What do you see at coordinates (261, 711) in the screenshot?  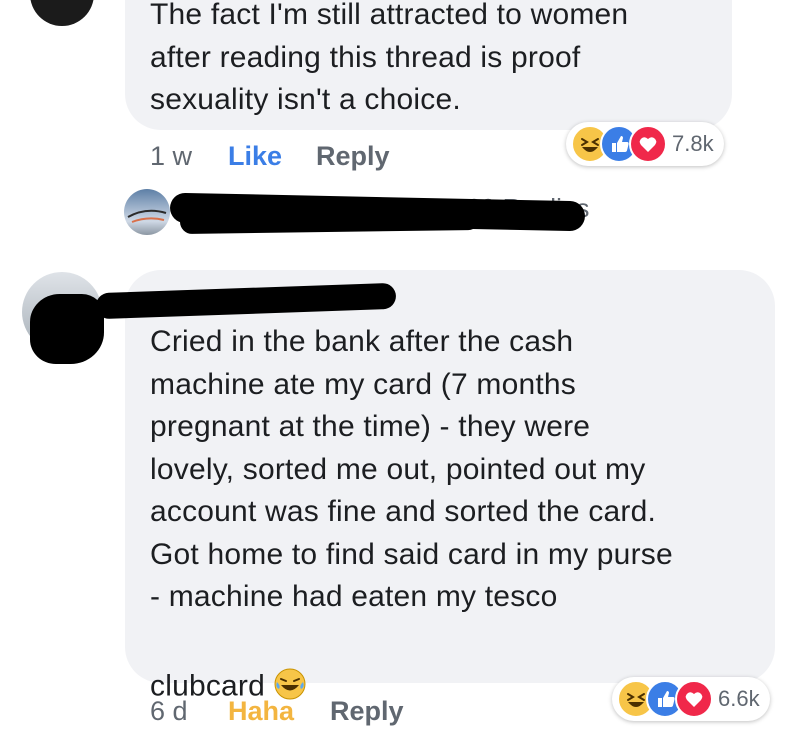 I see `haha-reaction-button: Haha` at bounding box center [261, 711].